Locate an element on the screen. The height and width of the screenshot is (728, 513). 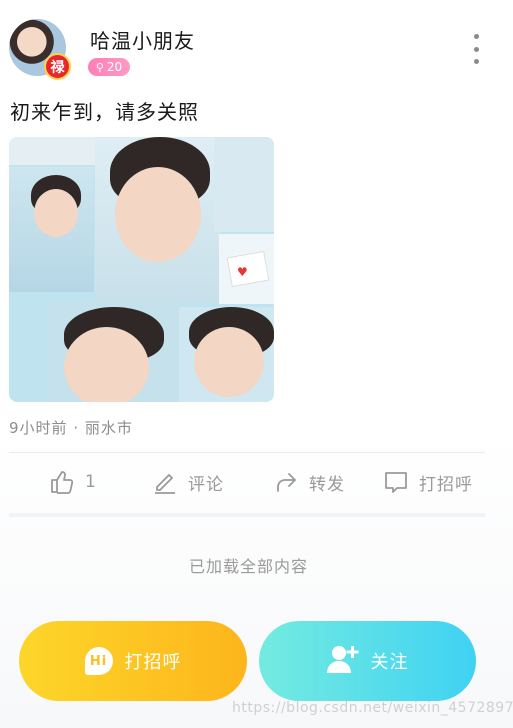
post-meta: 9小时前 · 丽水市 is located at coordinates (71, 427).